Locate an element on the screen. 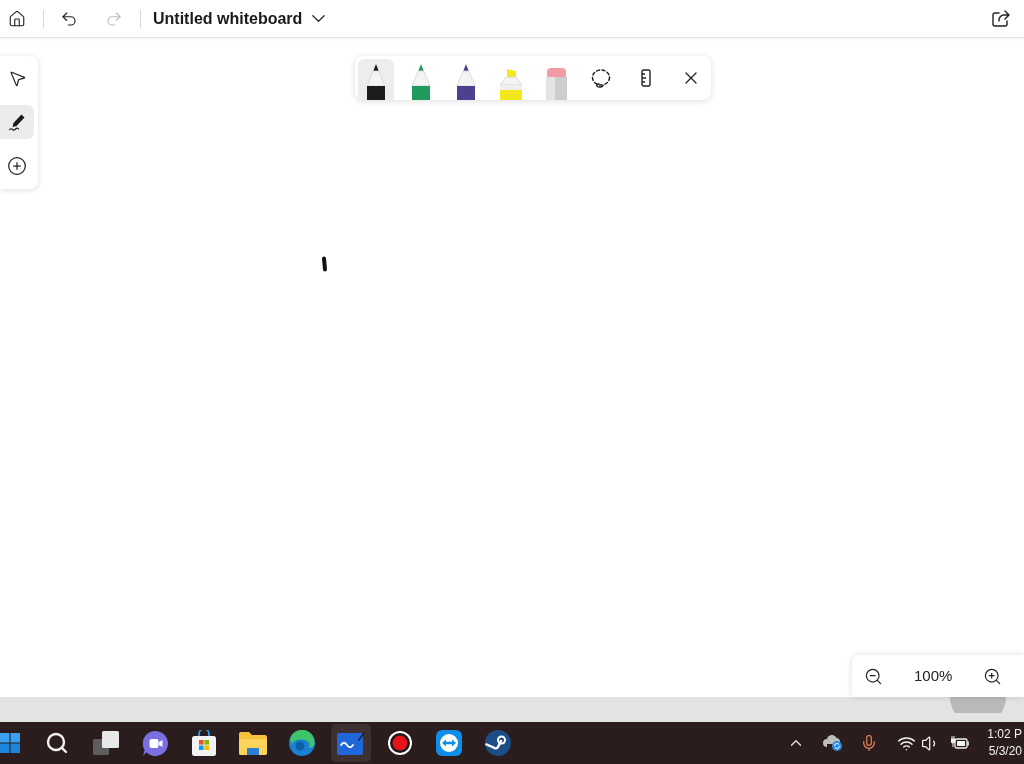  zoom-out-icon is located at coordinates (873, 676).